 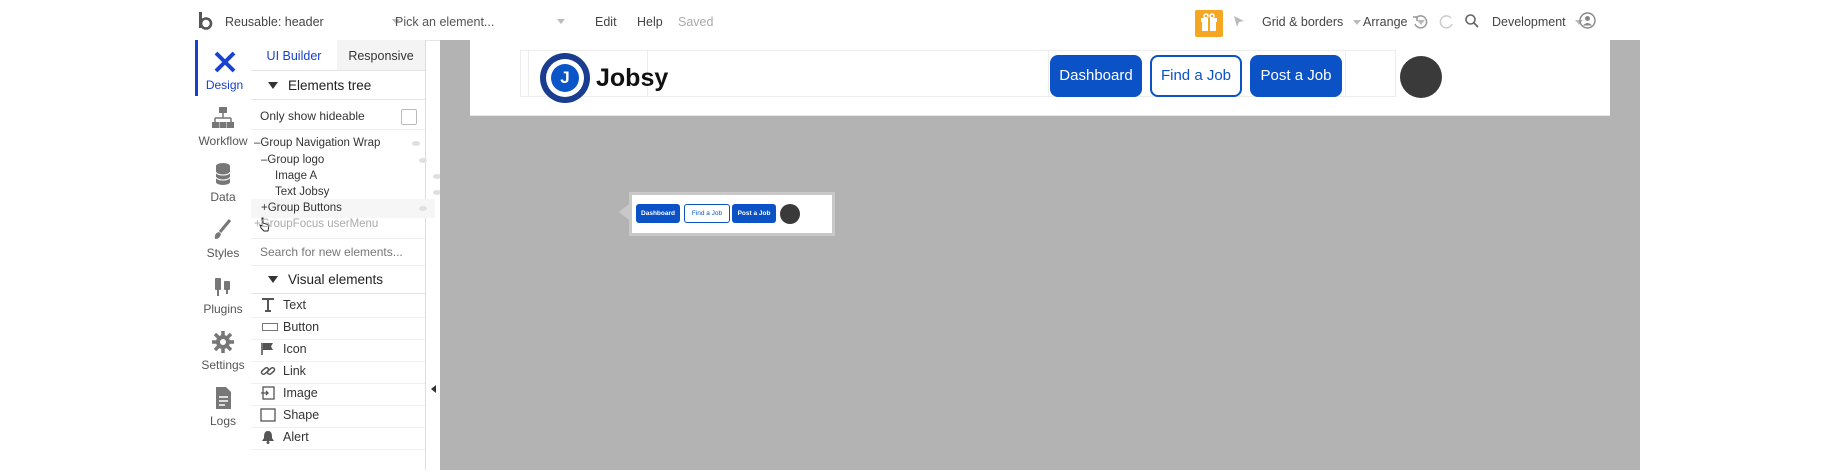 What do you see at coordinates (268, 415) in the screenshot?
I see `shape-icon` at bounding box center [268, 415].